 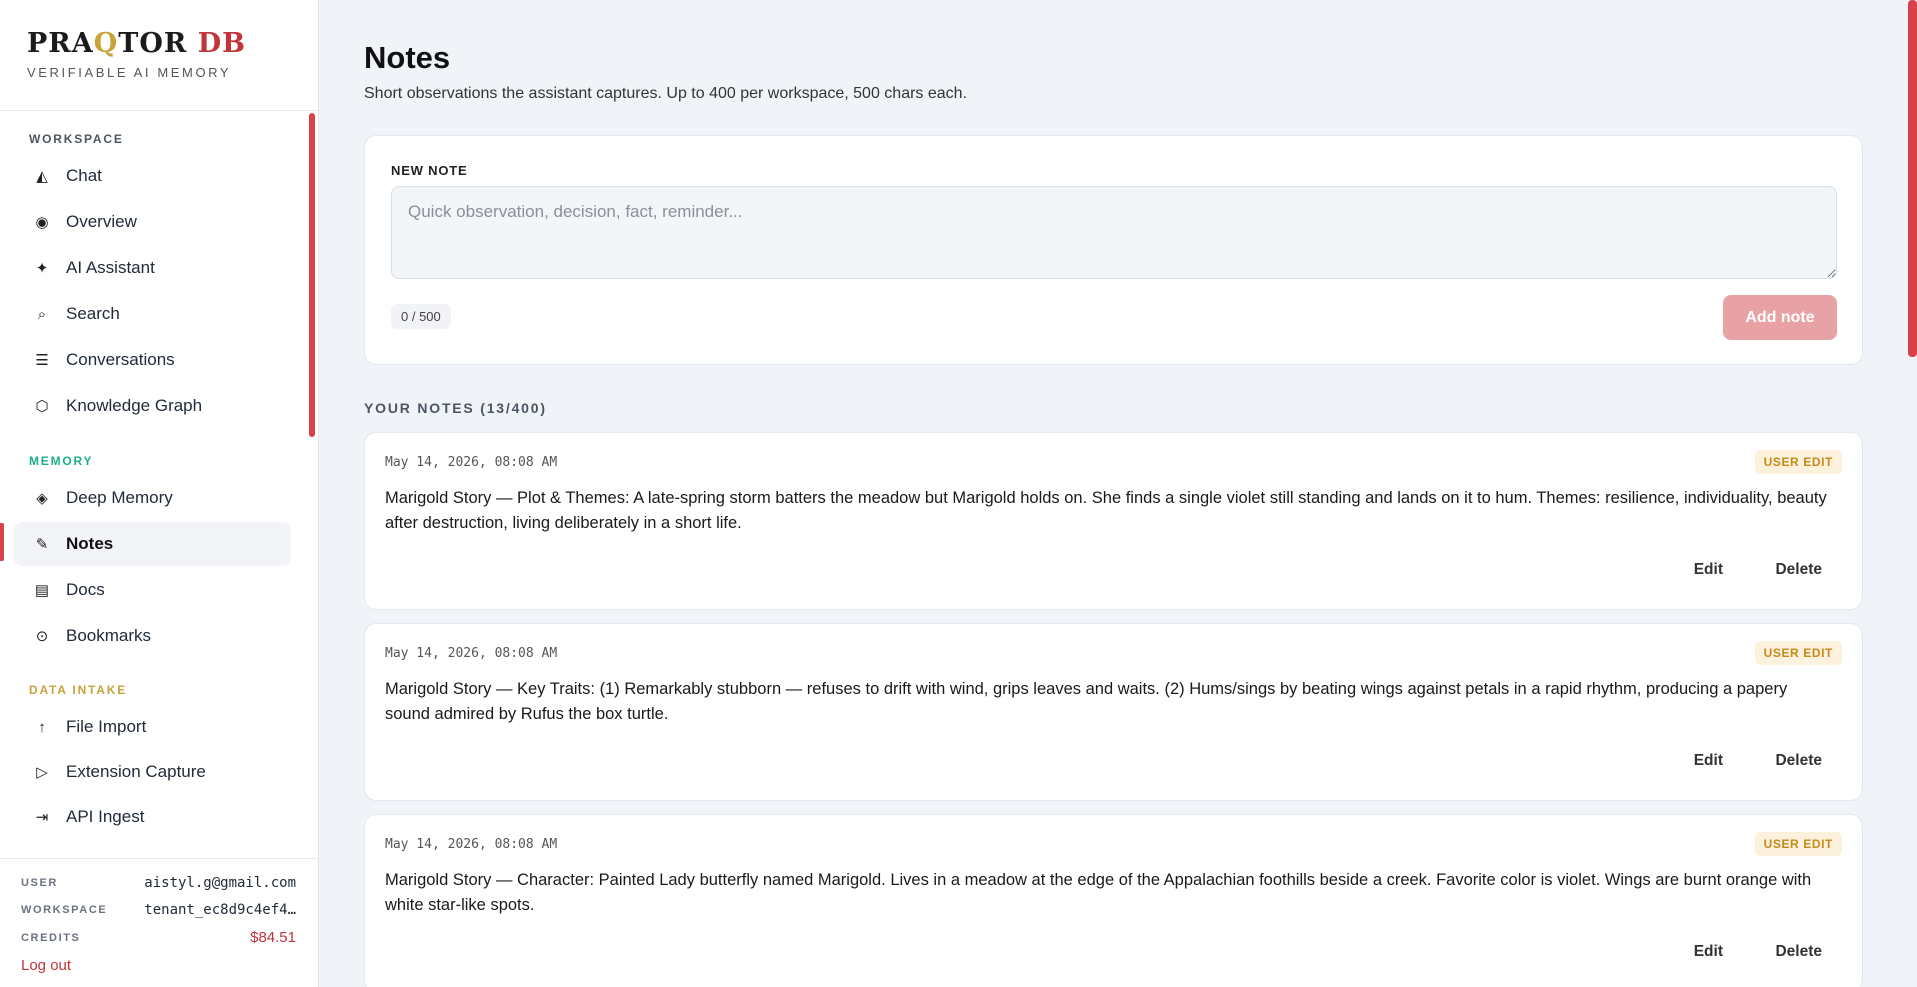 What do you see at coordinates (105, 816) in the screenshot?
I see `sidebar-item-label: API Ingest` at bounding box center [105, 816].